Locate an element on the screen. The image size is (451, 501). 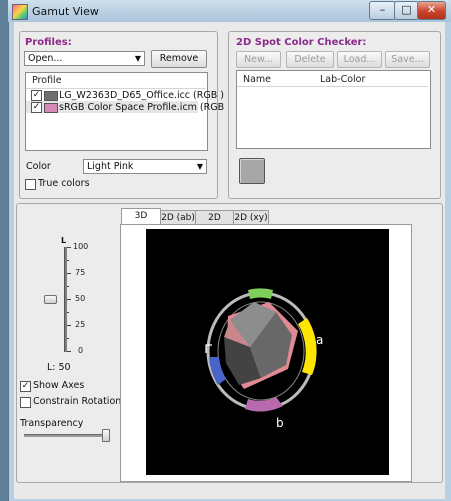
profile-2-checkbox: ✓ is located at coordinates (36, 107).